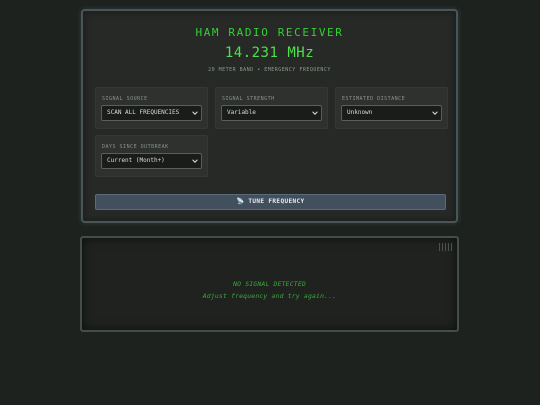 The width and height of the screenshot is (540, 405). I want to click on estimated-distance-group: ESTIMATED DISTANCE Unknown, so click(391, 108).